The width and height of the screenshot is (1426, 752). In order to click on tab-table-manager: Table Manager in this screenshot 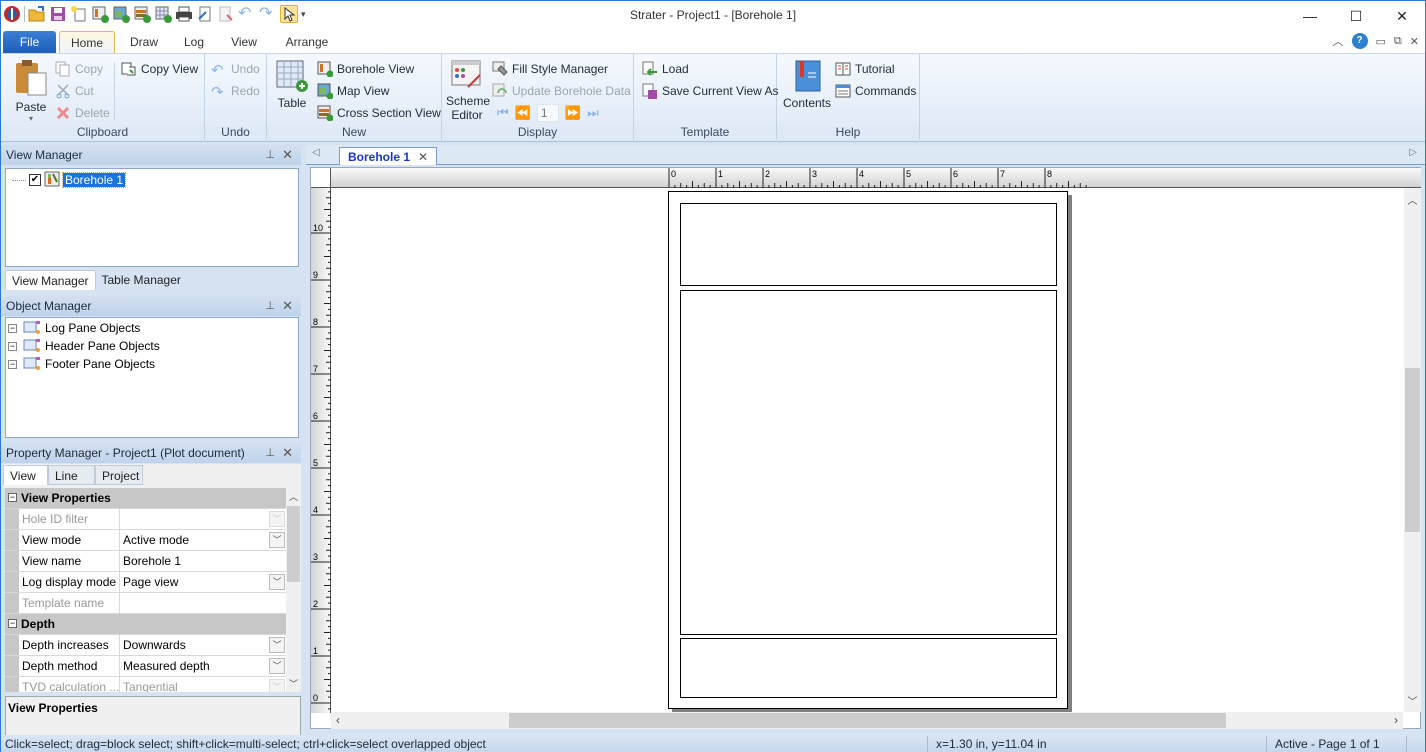, I will do `click(141, 280)`.